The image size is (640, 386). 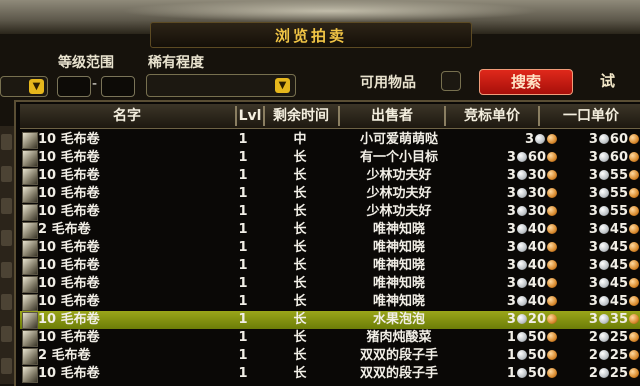 What do you see at coordinates (591, 116) in the screenshot?
I see `column-header-buyout: 一口单价` at bounding box center [591, 116].